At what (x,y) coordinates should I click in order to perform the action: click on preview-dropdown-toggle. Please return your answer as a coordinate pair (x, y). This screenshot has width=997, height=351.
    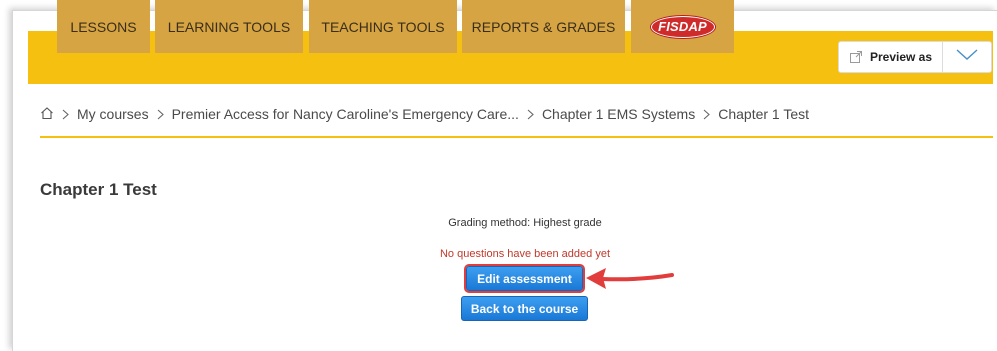
    Looking at the image, I should click on (967, 57).